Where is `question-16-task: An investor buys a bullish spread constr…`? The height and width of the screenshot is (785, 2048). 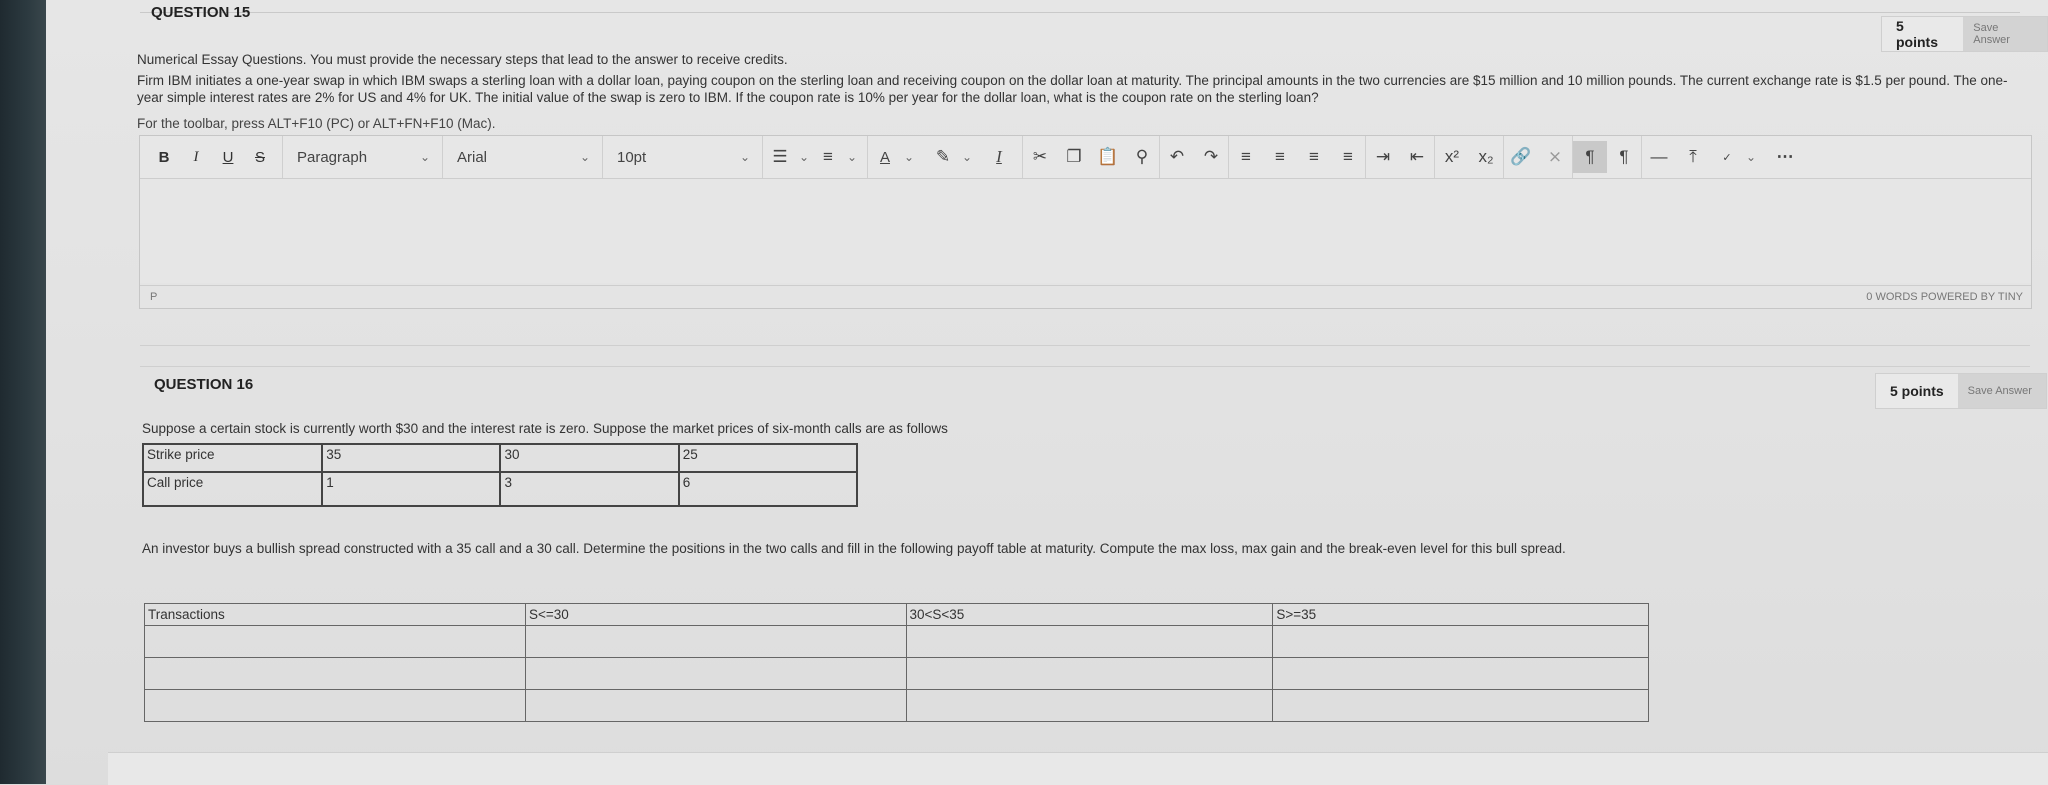
question-16-task: An investor buys a bullish spread constr… is located at coordinates (854, 548).